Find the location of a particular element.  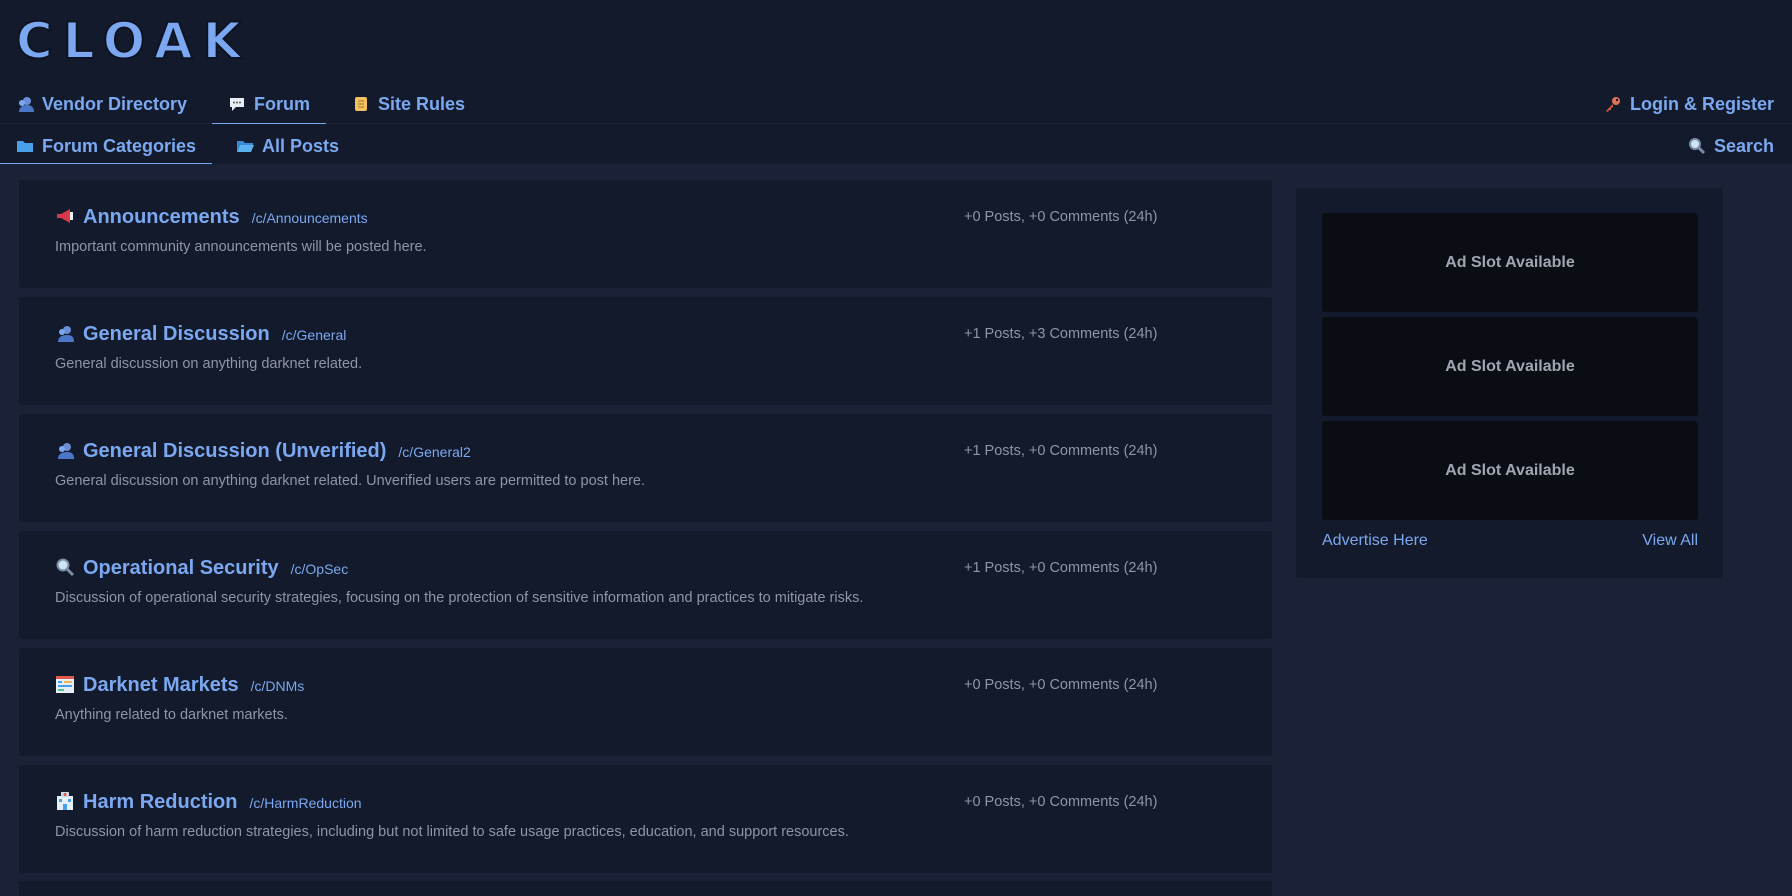

category-slug: /c/OpSec is located at coordinates (320, 569).